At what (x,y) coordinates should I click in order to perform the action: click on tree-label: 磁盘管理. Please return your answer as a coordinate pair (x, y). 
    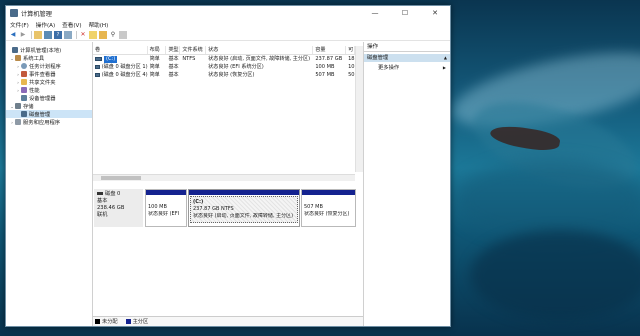
    Looking at the image, I should click on (40, 115).